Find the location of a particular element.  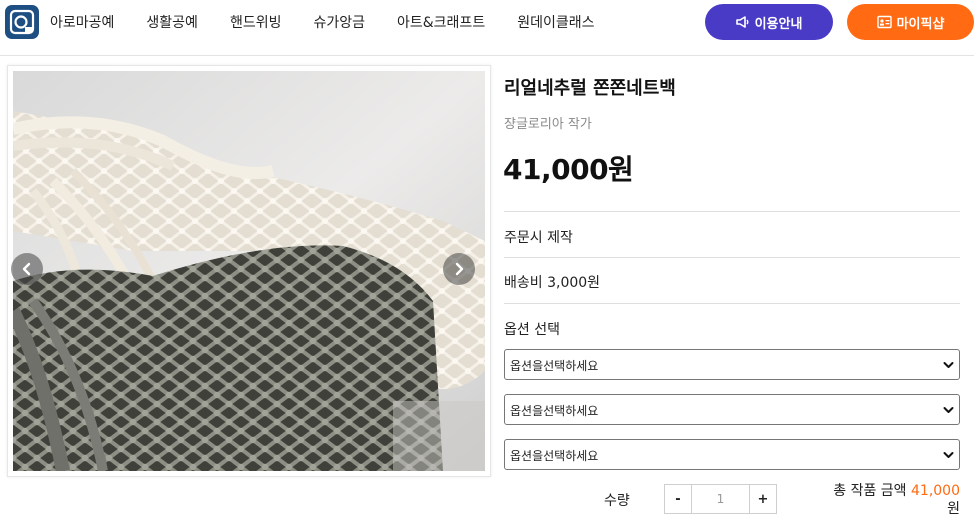

nav-item-living-craft: 생활공예 is located at coordinates (172, 22).